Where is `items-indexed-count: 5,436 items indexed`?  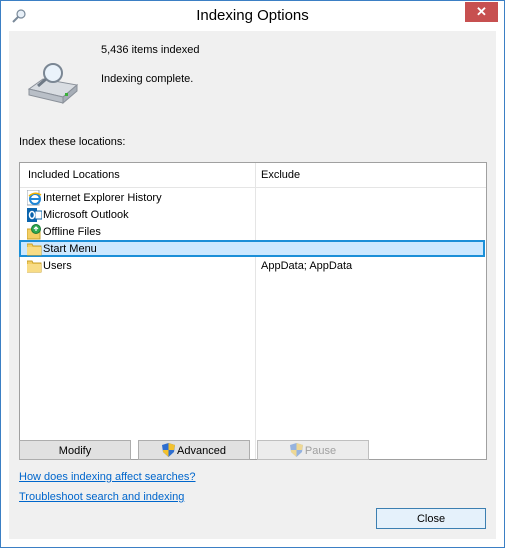
items-indexed-count: 5,436 items indexed is located at coordinates (150, 50).